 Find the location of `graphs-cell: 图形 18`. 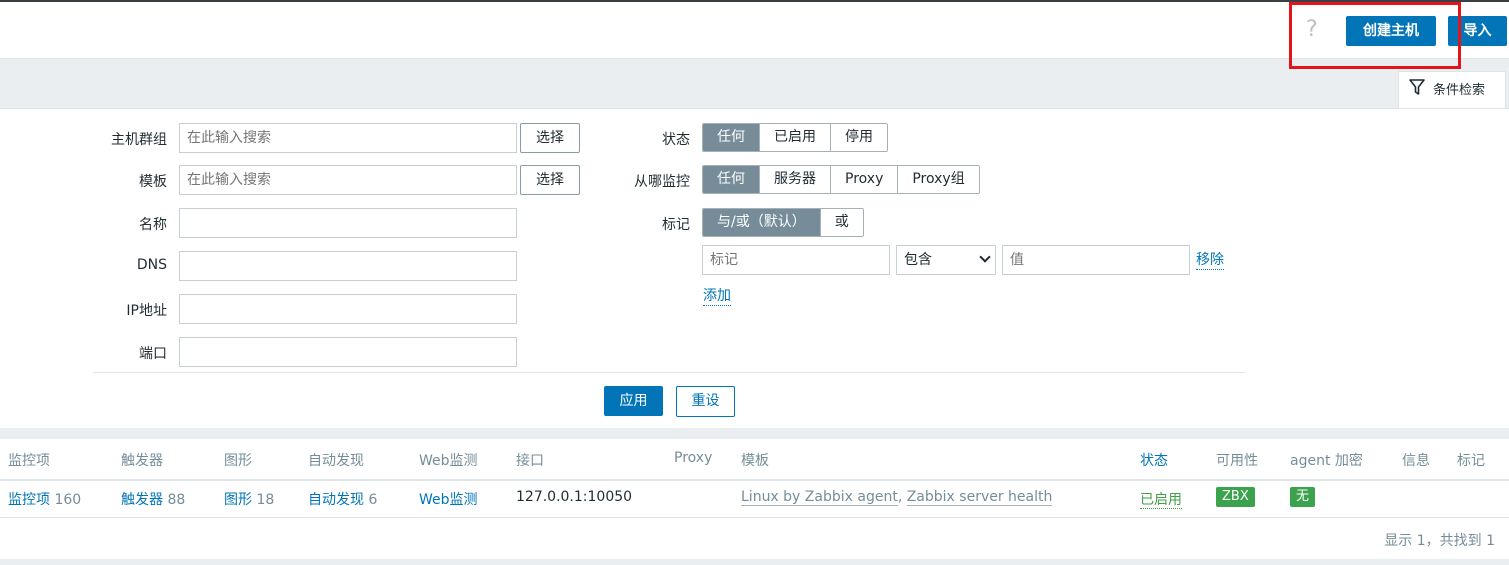

graphs-cell: 图形 18 is located at coordinates (249, 499).